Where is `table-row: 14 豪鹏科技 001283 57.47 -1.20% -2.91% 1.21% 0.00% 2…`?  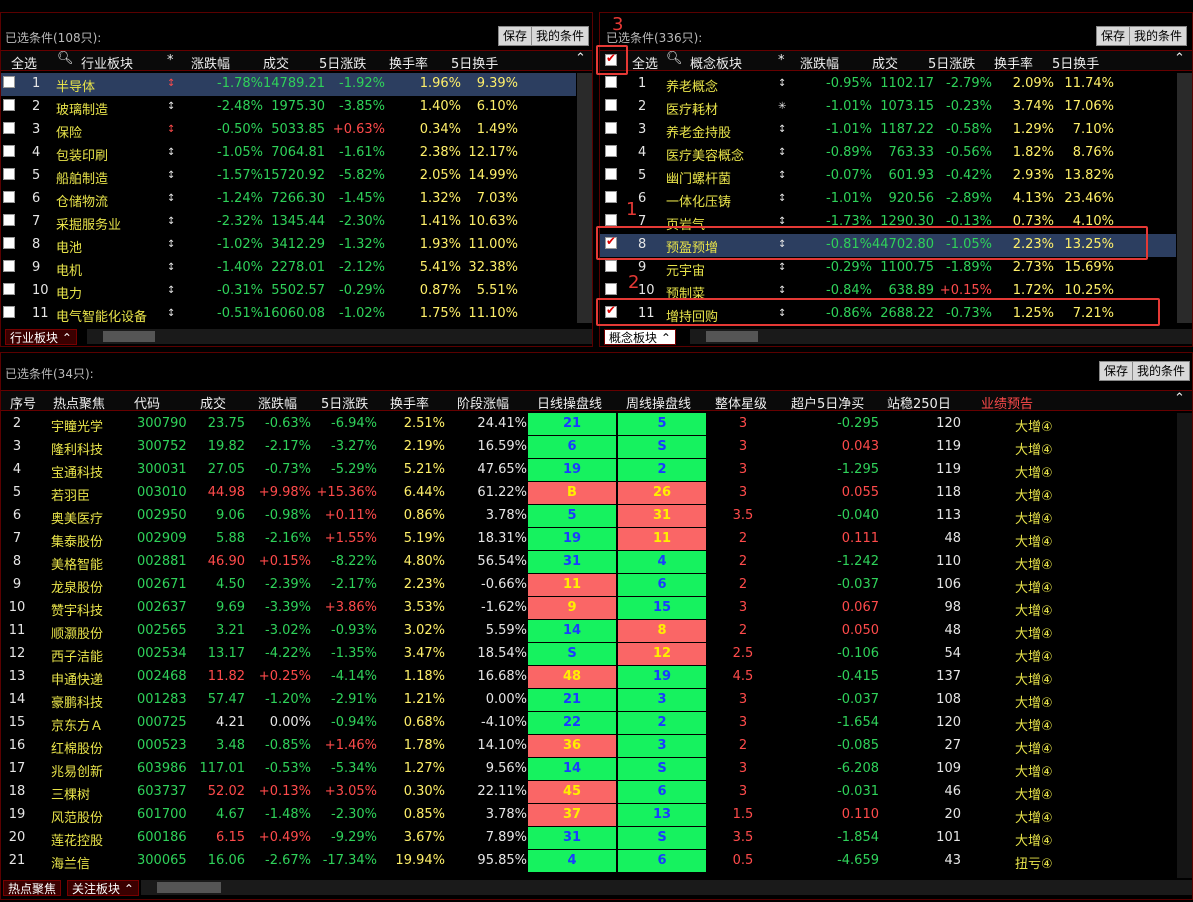
table-row: 14 豪鹏科技 001283 57.47 -1.20% -2.91% 1.21% 0.00% 2… is located at coordinates (589, 700).